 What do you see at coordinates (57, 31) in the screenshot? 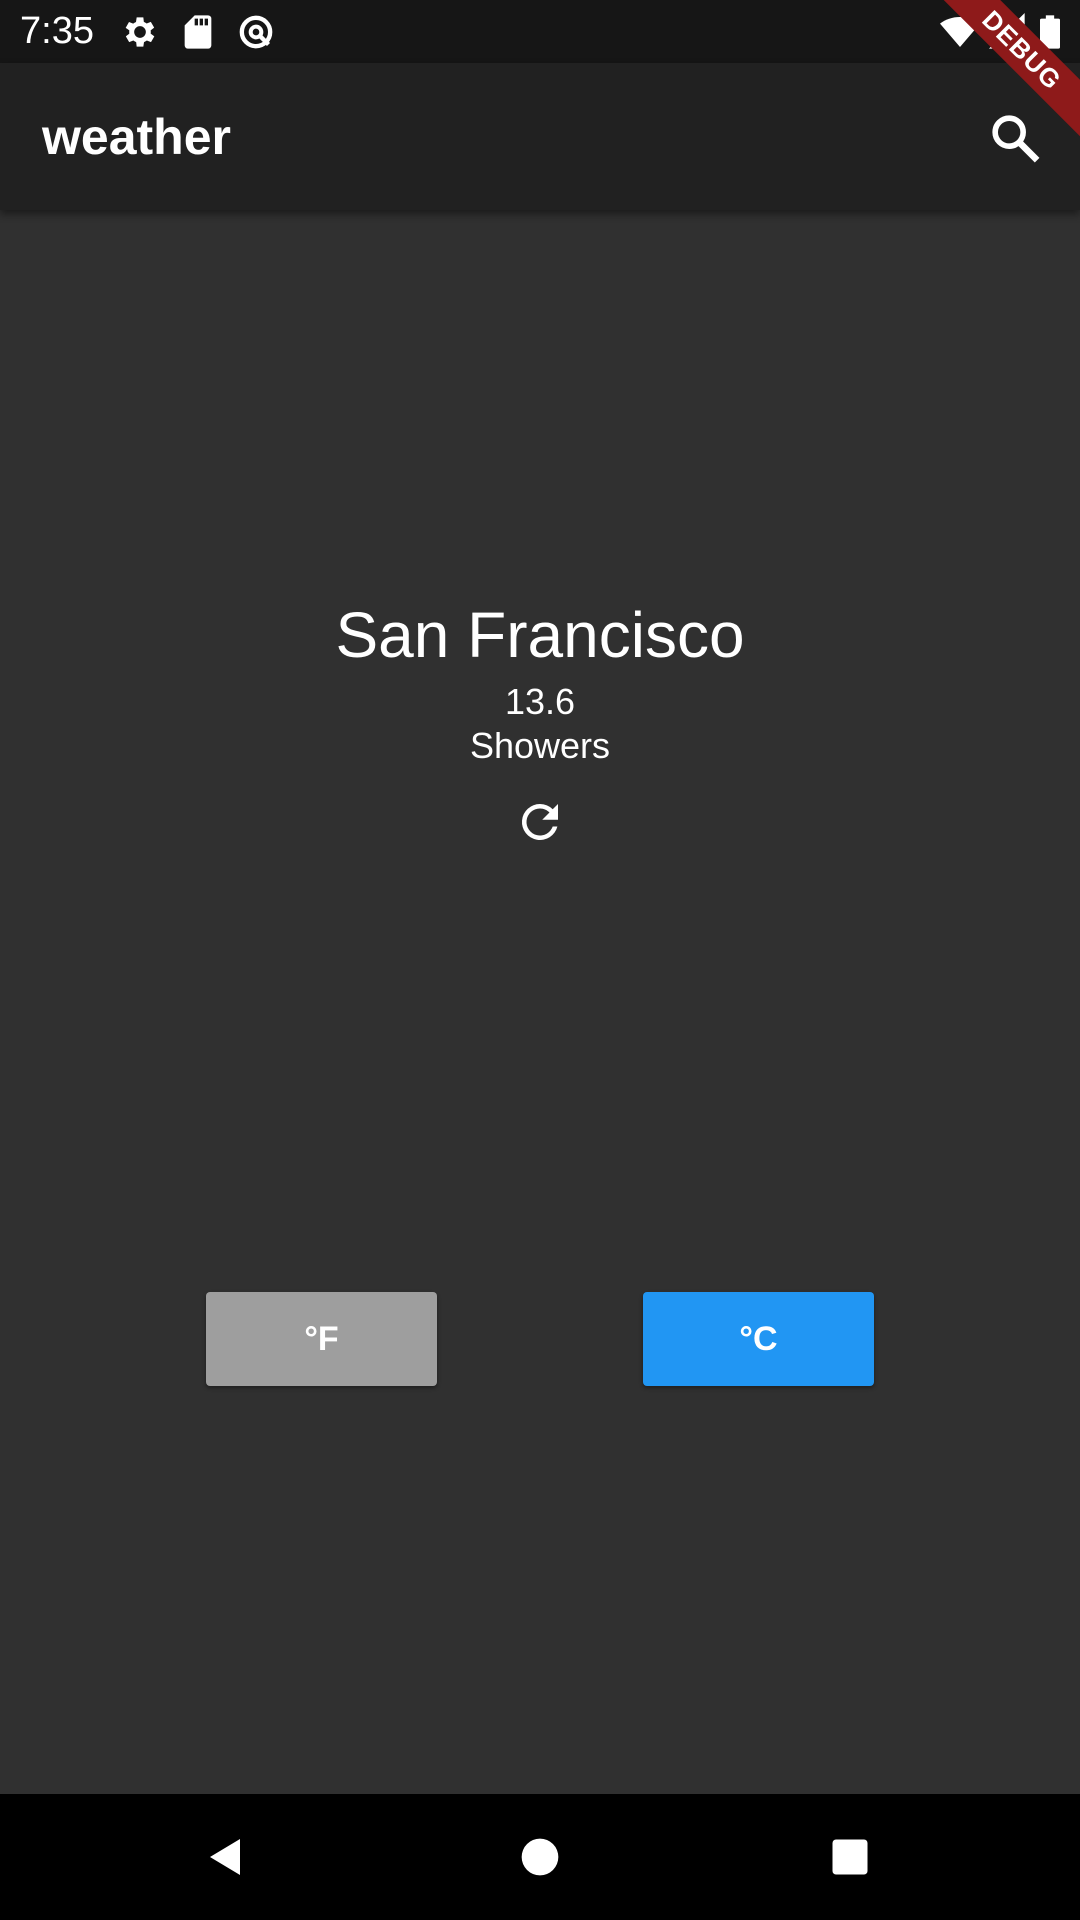
I see `status-time: 7:35` at bounding box center [57, 31].